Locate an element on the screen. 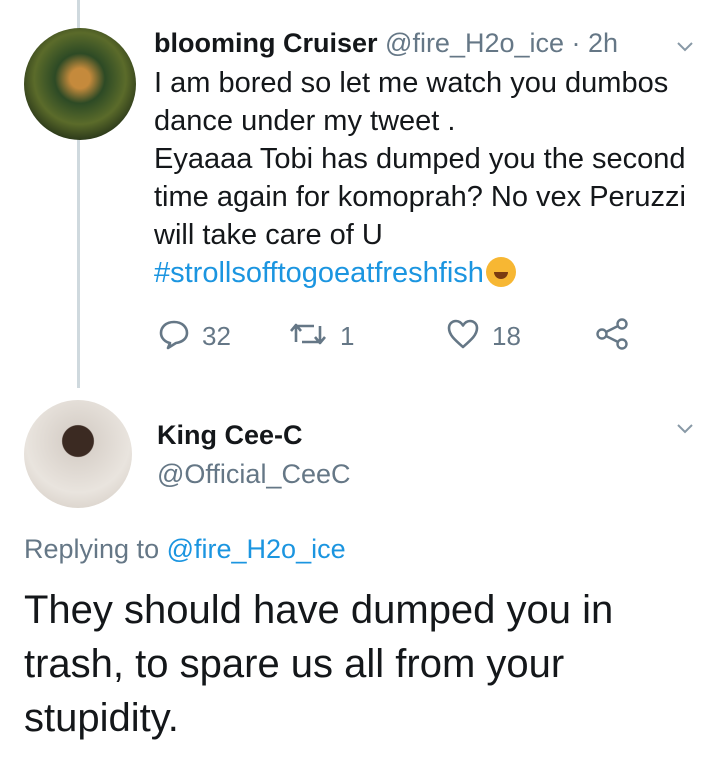 The height and width of the screenshot is (761, 720). author-name: blooming Cruiser is located at coordinates (266, 43).